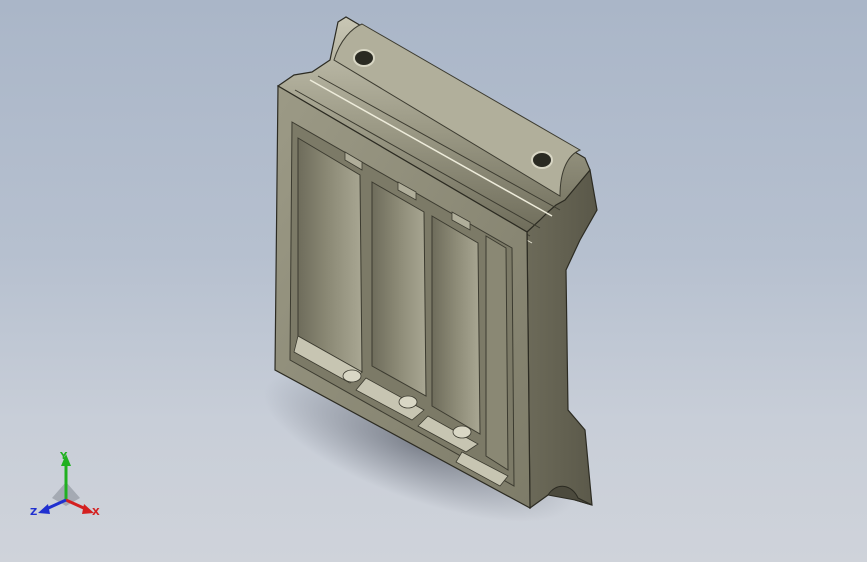 This screenshot has height=562, width=867. Describe the element at coordinates (364, 58) in the screenshot. I see `mount-hole-left` at that location.